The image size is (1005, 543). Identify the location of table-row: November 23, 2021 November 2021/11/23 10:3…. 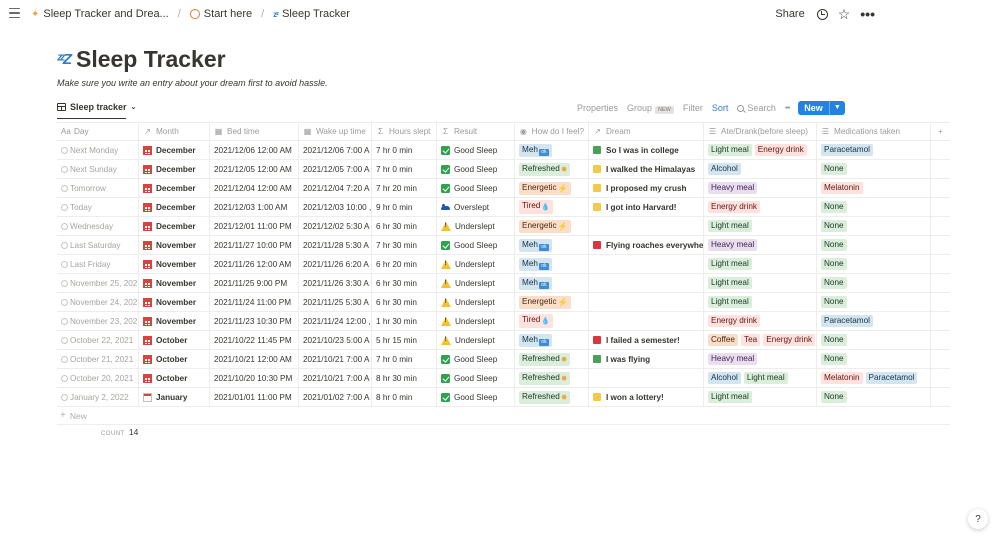
(503, 321).